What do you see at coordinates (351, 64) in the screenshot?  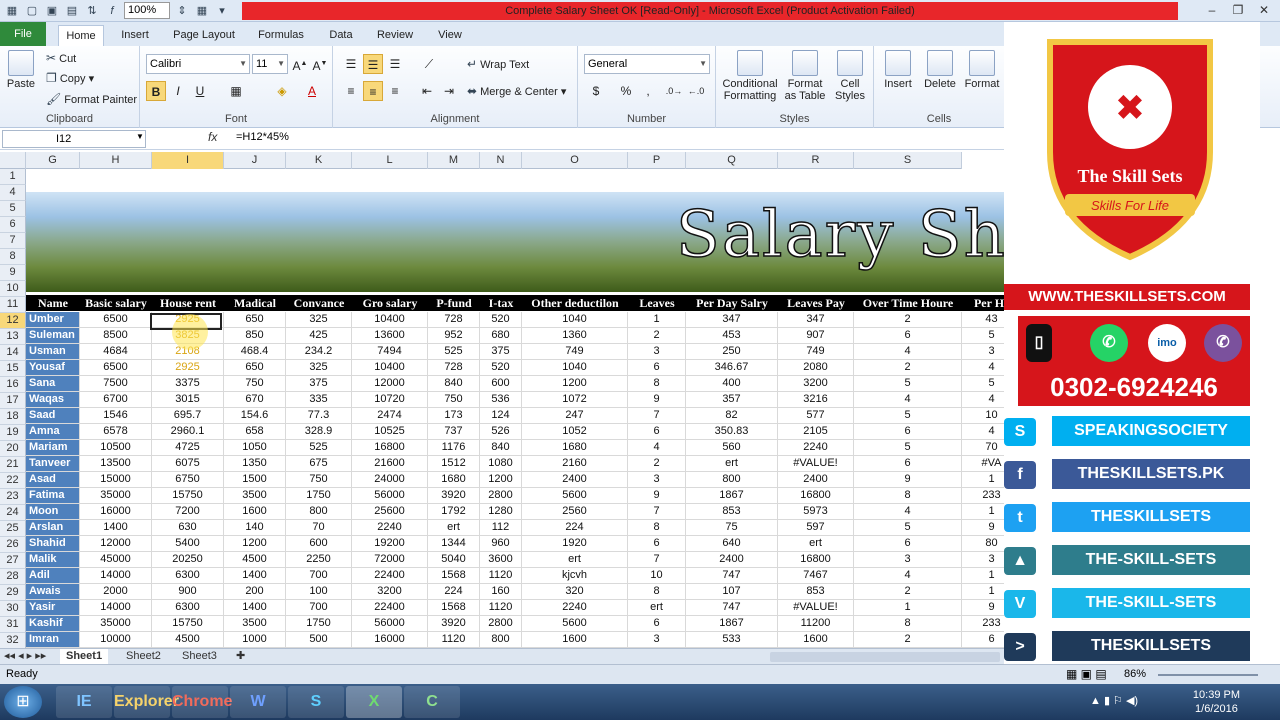 I see `align-top-icon: ☰` at bounding box center [351, 64].